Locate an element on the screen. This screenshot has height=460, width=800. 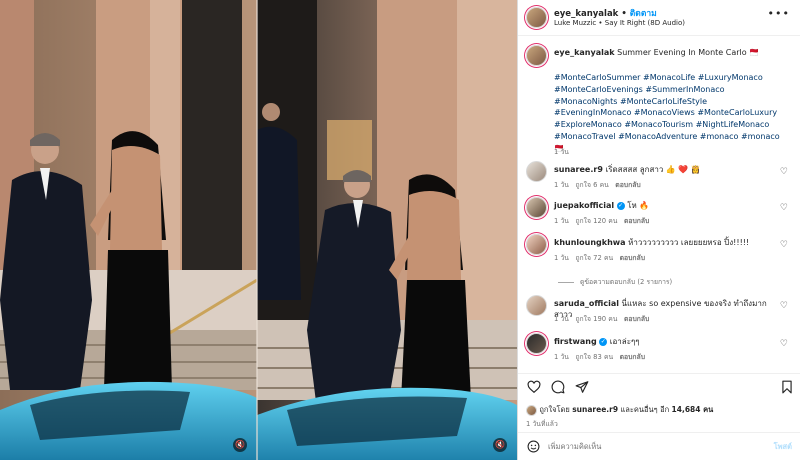
comment-body: juepakofficial ✓ โห 🔥 is located at coordinates (666, 205).